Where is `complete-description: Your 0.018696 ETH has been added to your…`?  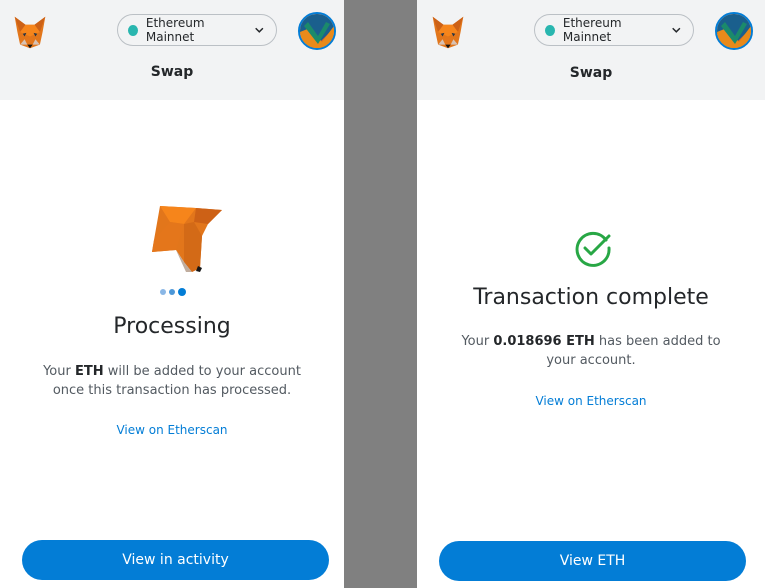 complete-description: Your 0.018696 ETH has been added to your… is located at coordinates (591, 351).